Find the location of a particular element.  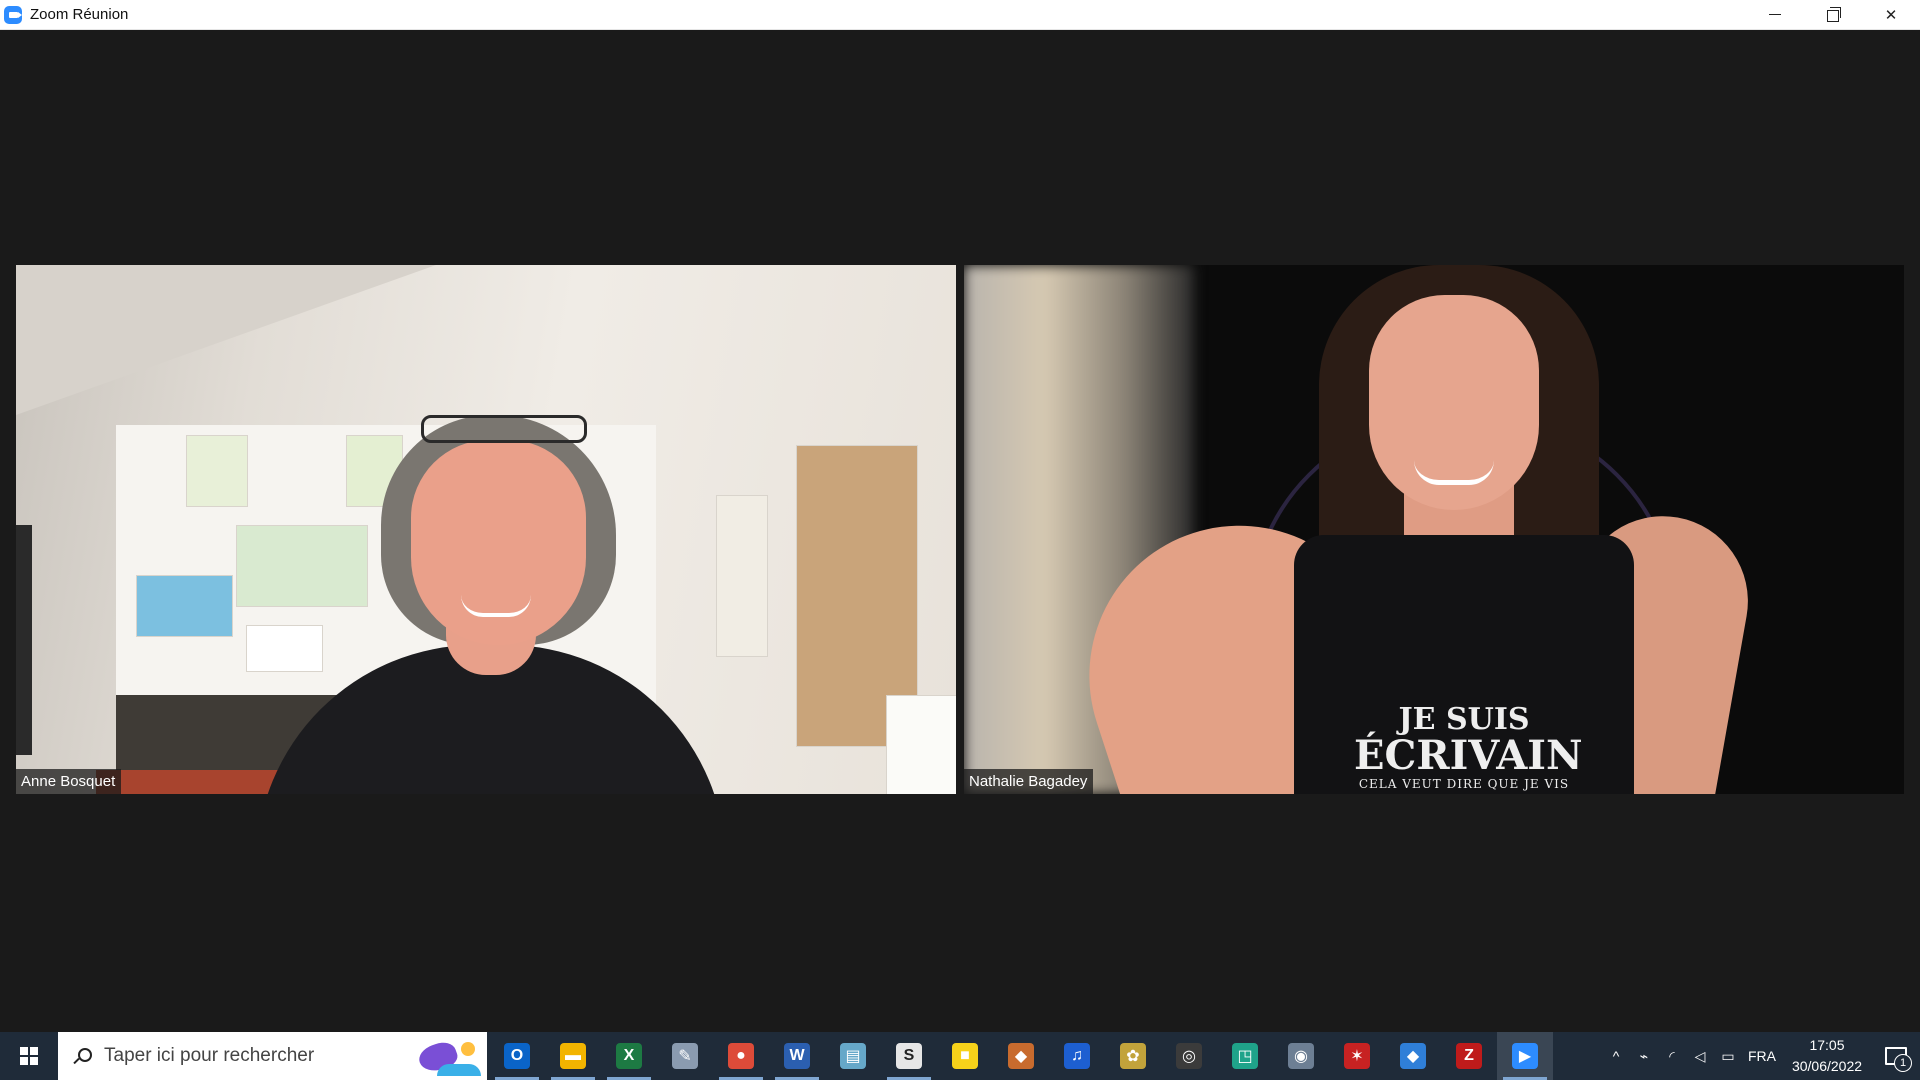

taskbar-app-paint: ✎ is located at coordinates (685, 1056).